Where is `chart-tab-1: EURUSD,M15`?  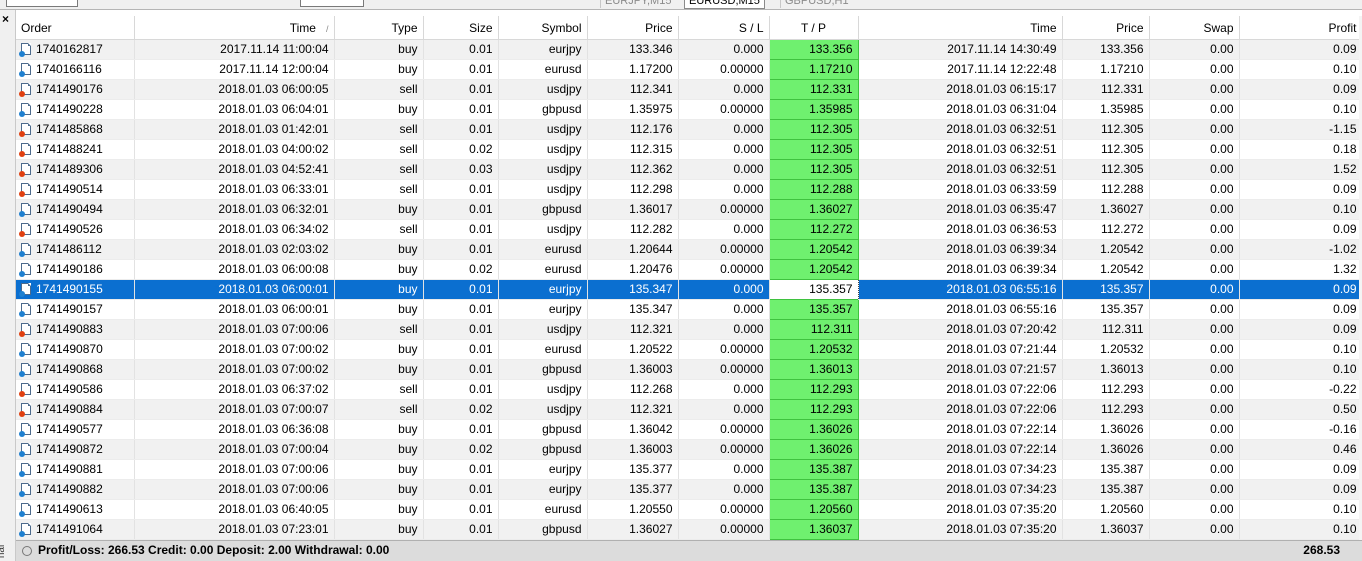
chart-tab-1: EURUSD,M15 is located at coordinates (724, 4).